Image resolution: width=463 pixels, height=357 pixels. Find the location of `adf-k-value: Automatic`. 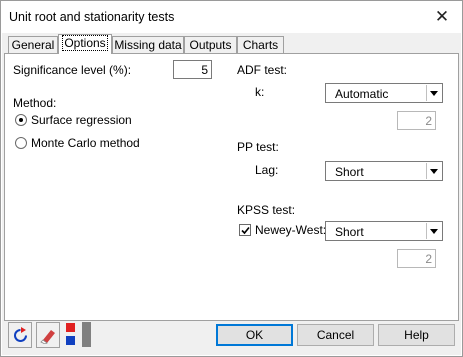

adf-k-value: Automatic is located at coordinates (362, 94).